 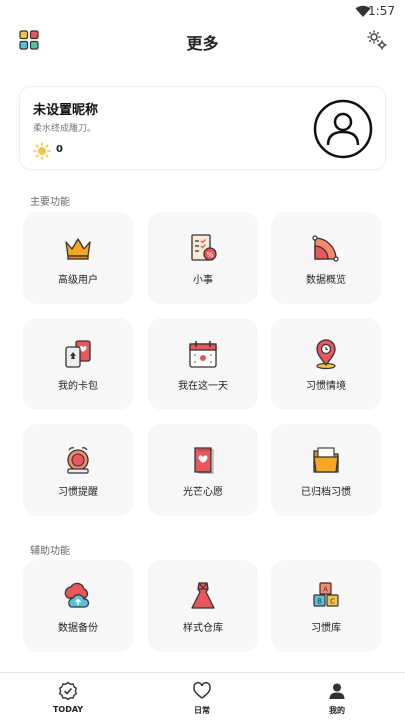 What do you see at coordinates (78, 460) in the screenshot?
I see `alarm-bell-icon` at bounding box center [78, 460].